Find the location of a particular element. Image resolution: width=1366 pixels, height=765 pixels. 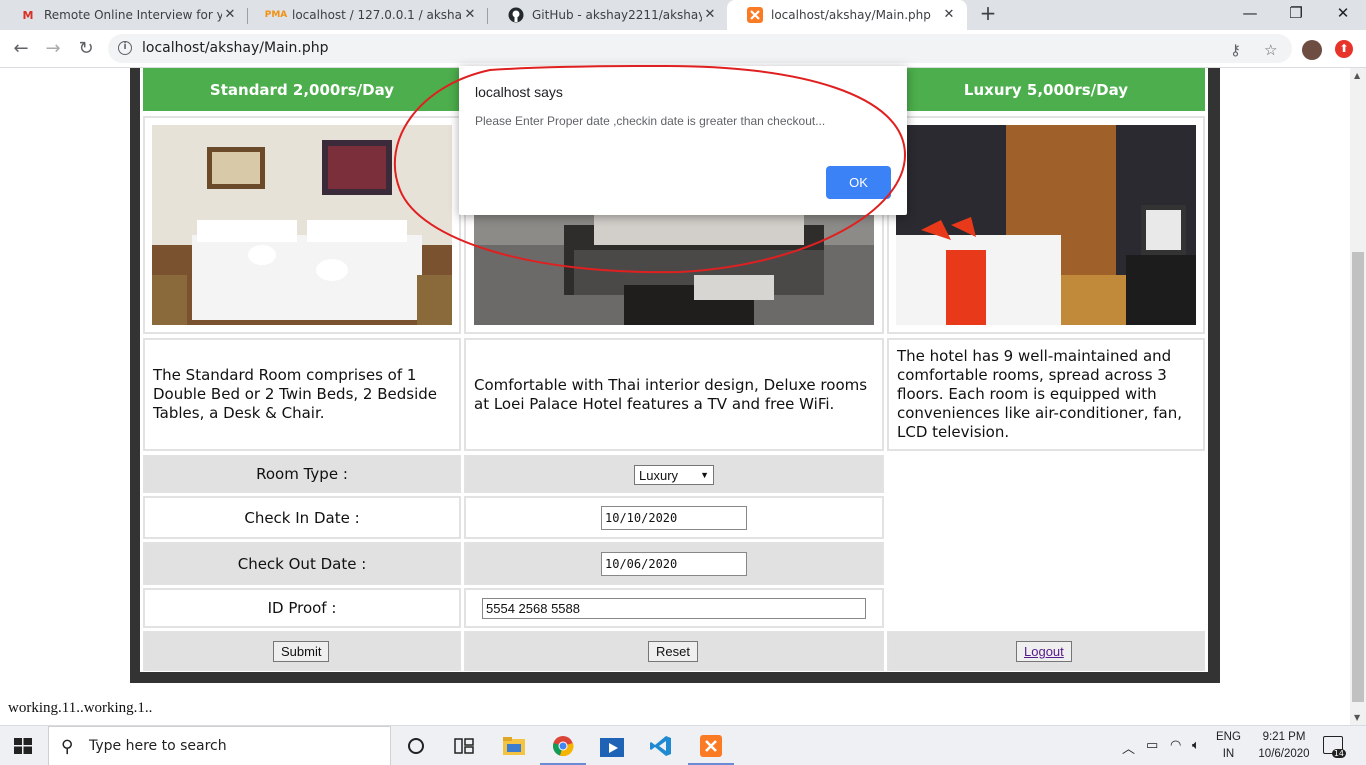

github-icon is located at coordinates (516, 15).